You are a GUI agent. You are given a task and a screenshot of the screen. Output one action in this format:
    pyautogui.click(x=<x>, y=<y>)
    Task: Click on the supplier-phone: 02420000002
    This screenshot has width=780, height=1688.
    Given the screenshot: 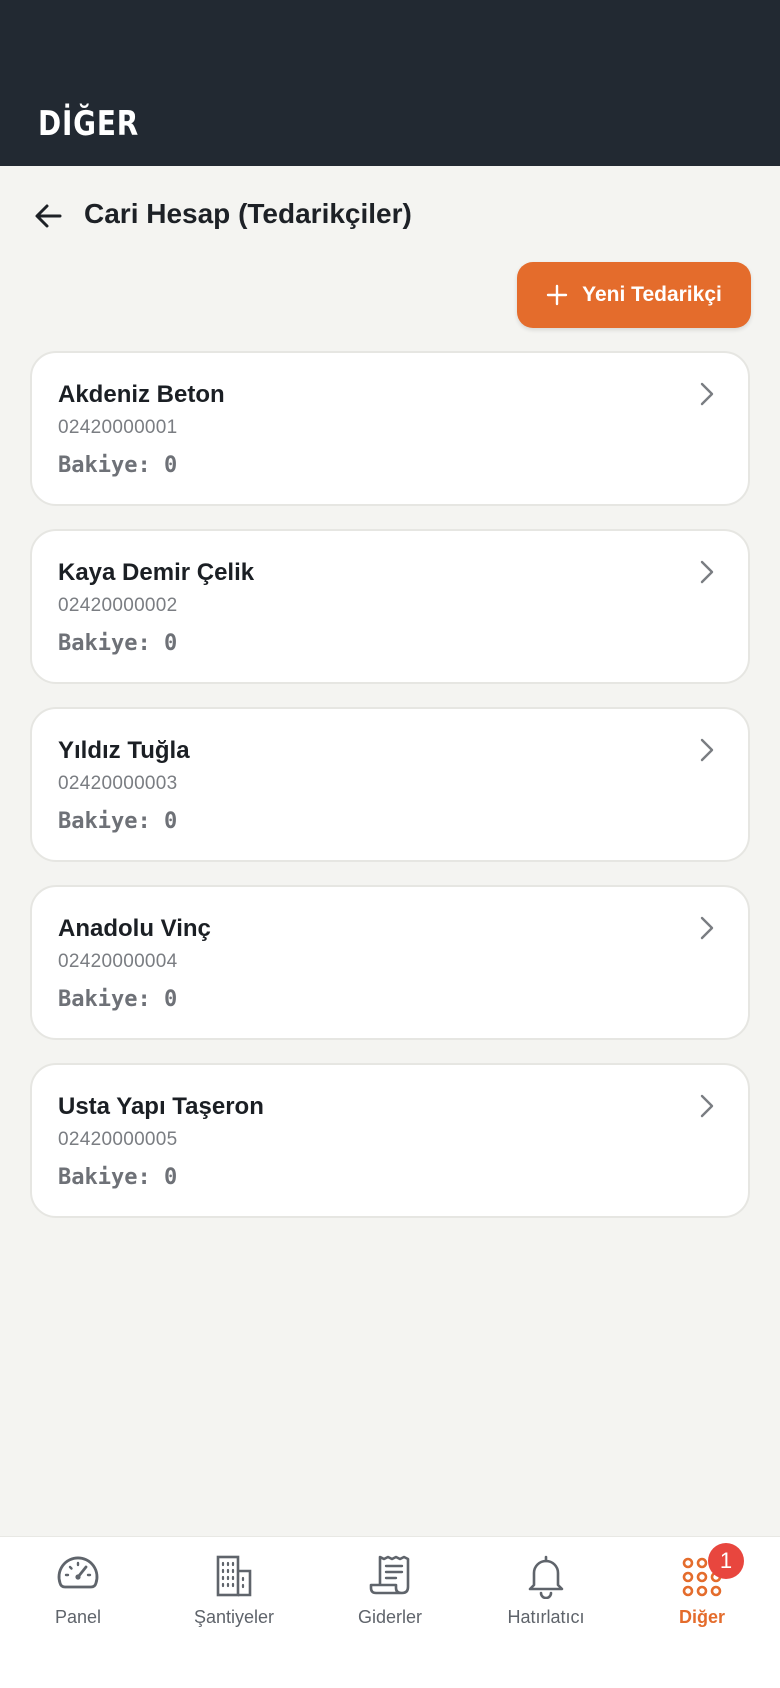 What is the action you would take?
    pyautogui.click(x=118, y=605)
    